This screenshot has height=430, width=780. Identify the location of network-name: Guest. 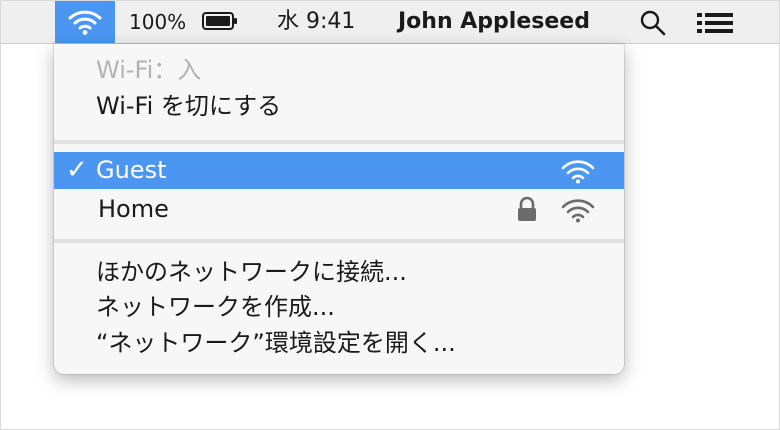
(131, 170).